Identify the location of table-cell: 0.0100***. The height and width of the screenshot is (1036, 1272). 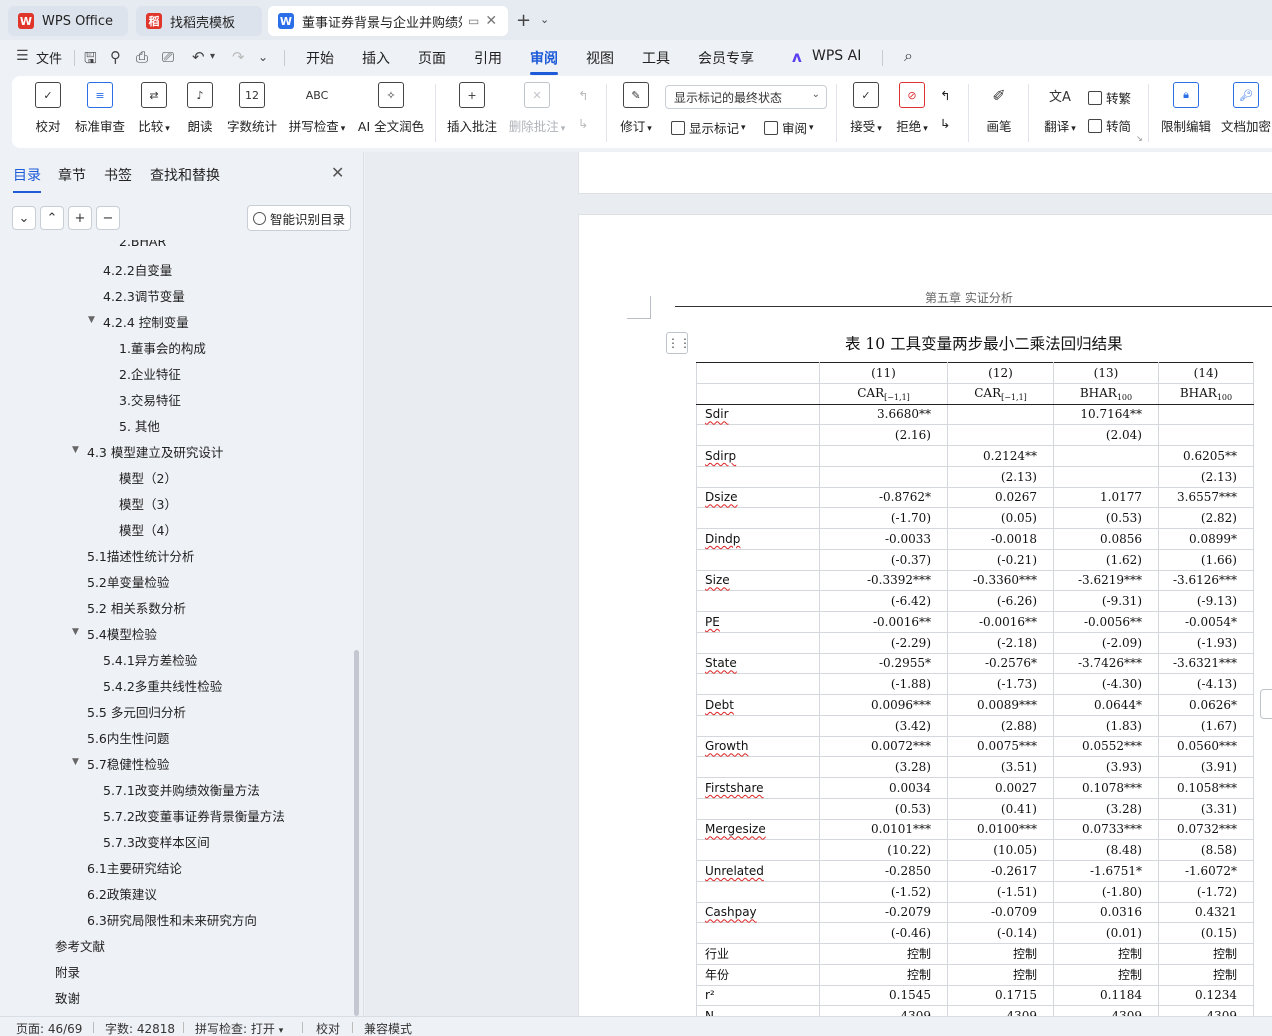
(1000, 830).